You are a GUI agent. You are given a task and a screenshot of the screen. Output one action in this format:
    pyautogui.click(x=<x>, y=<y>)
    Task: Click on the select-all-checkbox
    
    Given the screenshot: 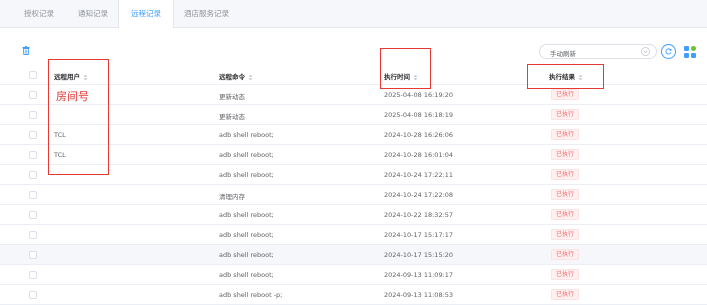 What is the action you would take?
    pyautogui.click(x=33, y=75)
    